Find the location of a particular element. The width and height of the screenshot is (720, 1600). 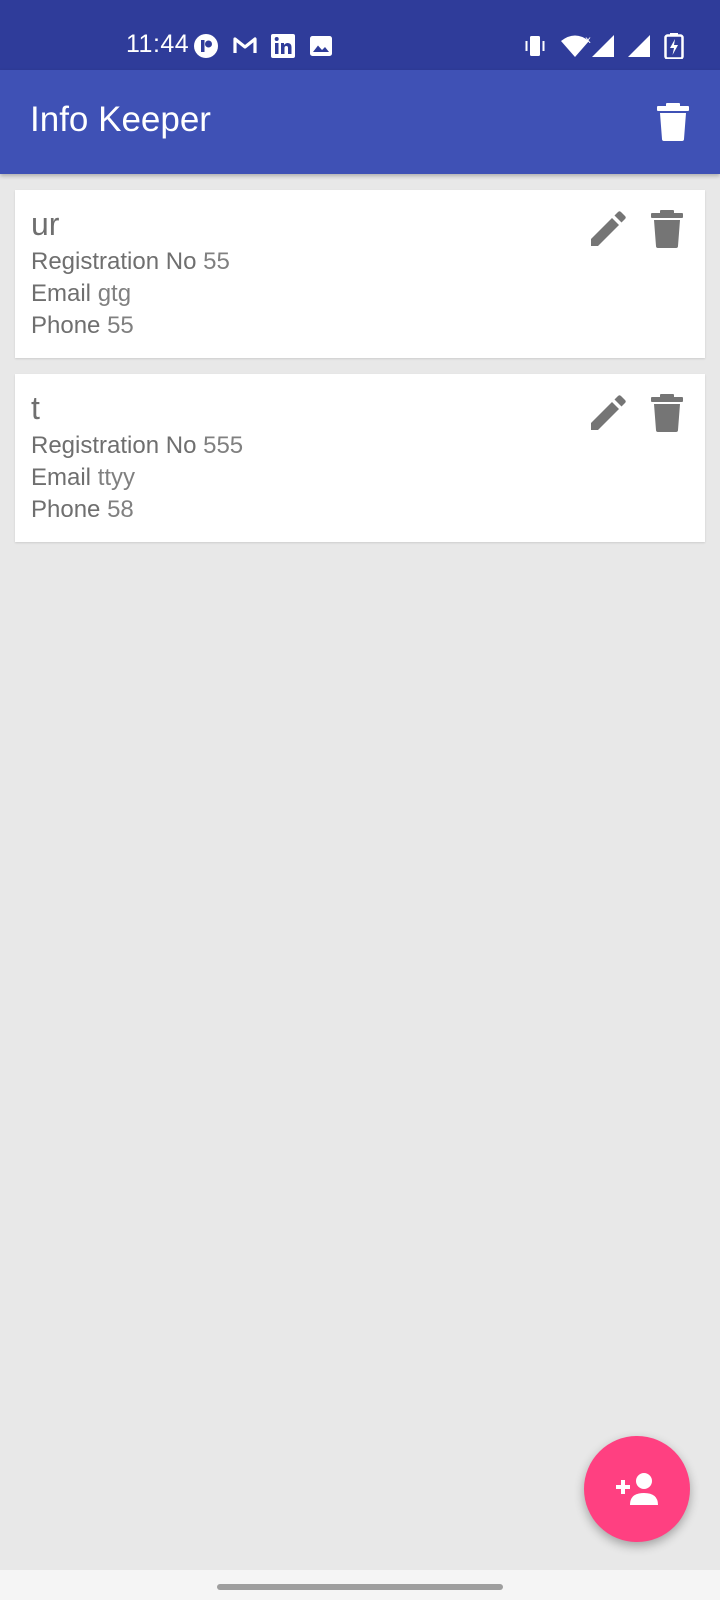

add-record-button is located at coordinates (637, 1489).